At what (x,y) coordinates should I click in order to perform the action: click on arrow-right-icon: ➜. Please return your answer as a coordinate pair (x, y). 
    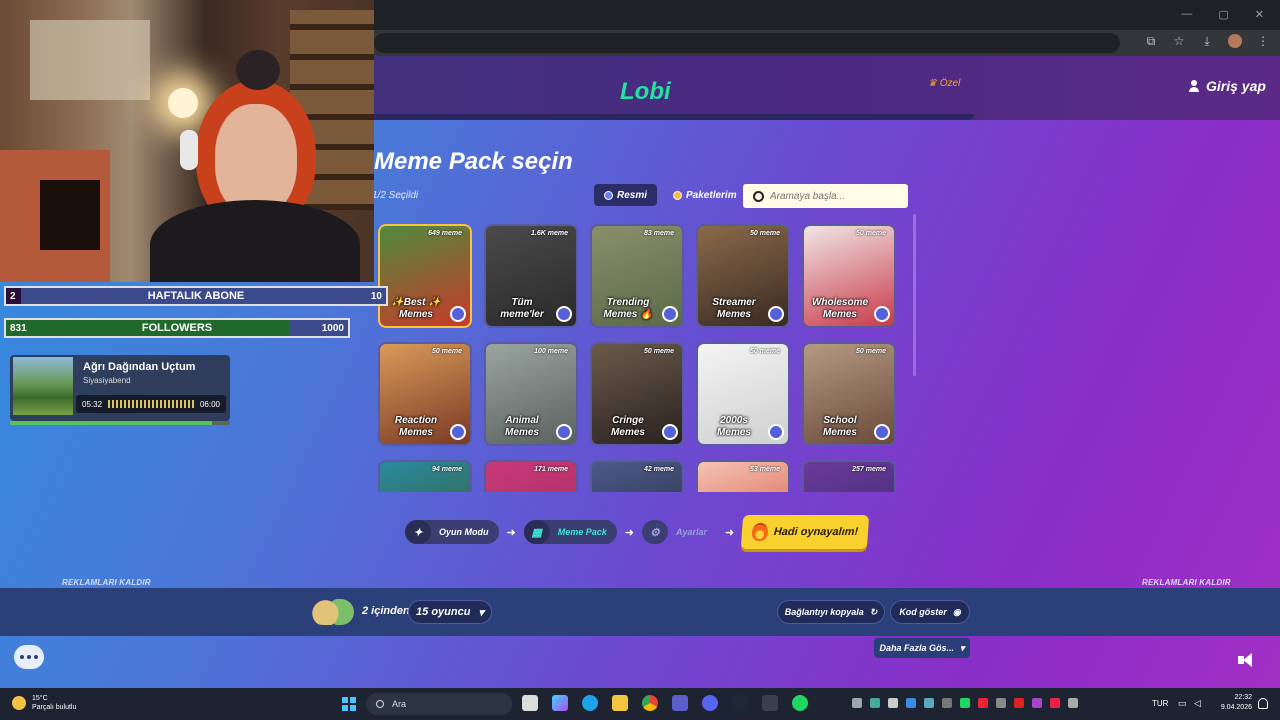
    Looking at the image, I should click on (511, 532).